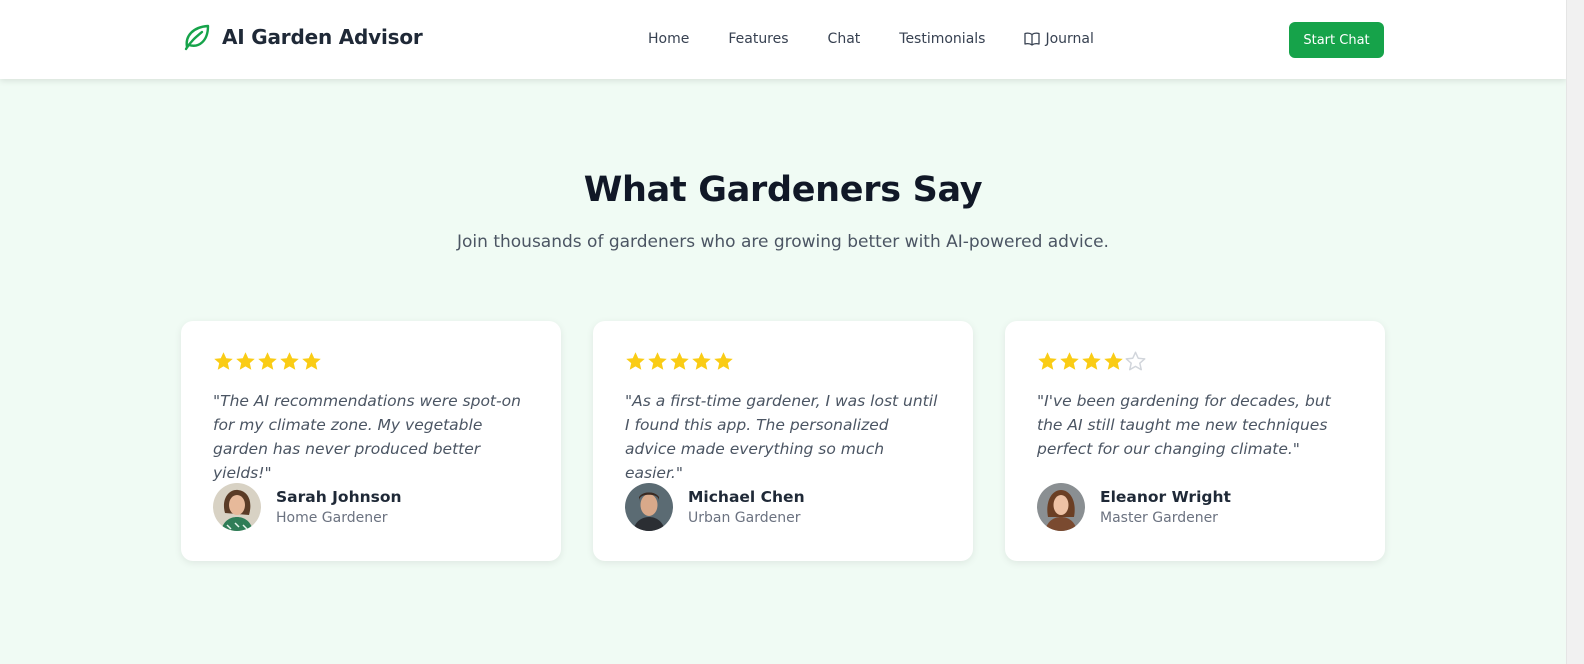 This screenshot has height=664, width=1584. What do you see at coordinates (744, 518) in the screenshot?
I see `author-role: Urban Gardener` at bounding box center [744, 518].